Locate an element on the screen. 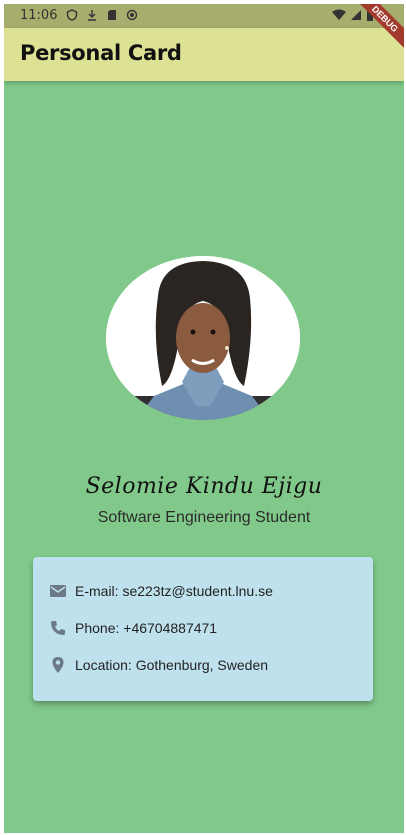 This screenshot has width=406, height=835. email-text: E-mail: se223tz@student.lnu.se is located at coordinates (174, 591).